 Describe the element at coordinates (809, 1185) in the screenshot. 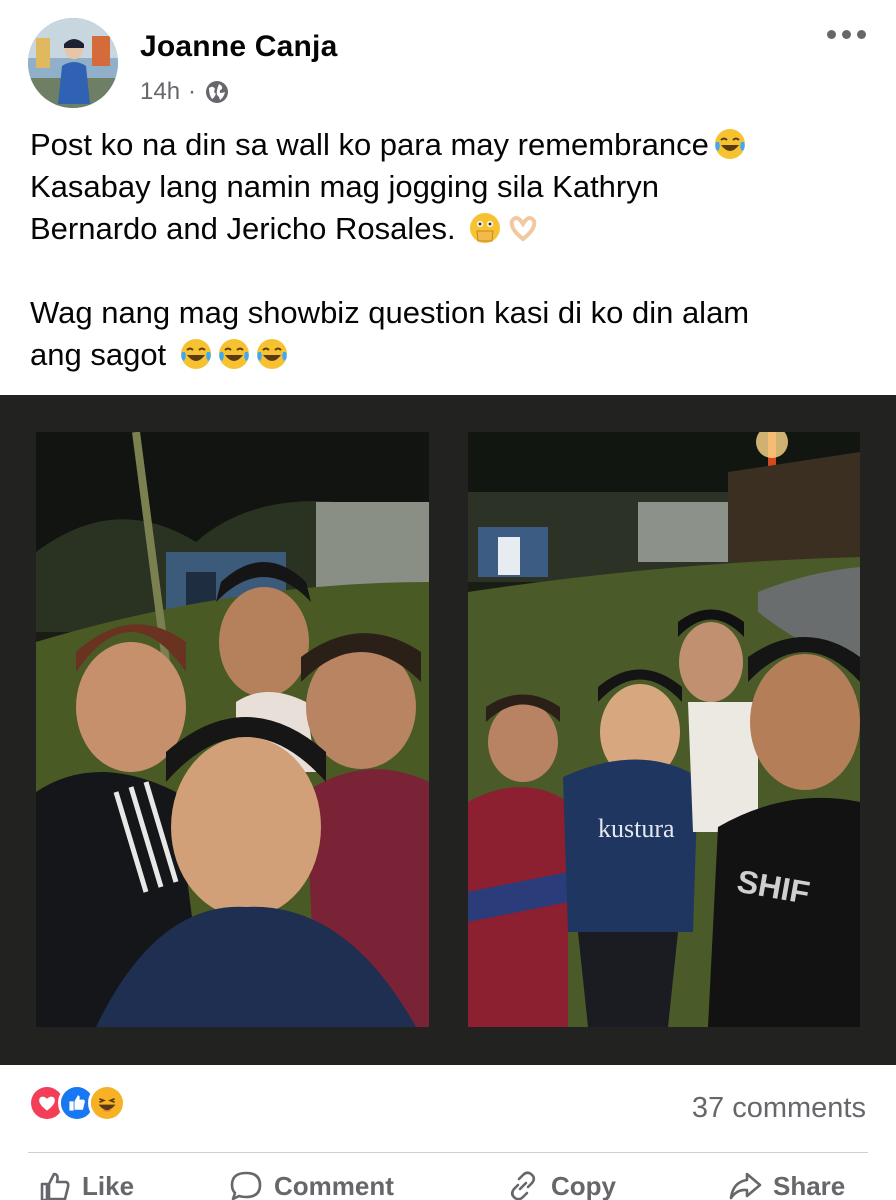

I see `share-label: Share` at that location.